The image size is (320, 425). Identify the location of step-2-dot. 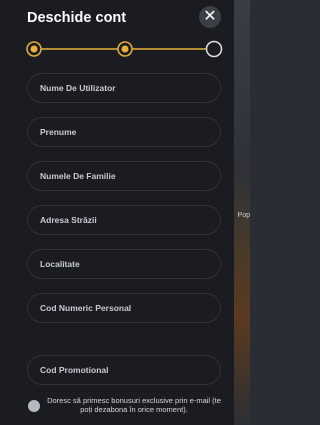
(125, 49).